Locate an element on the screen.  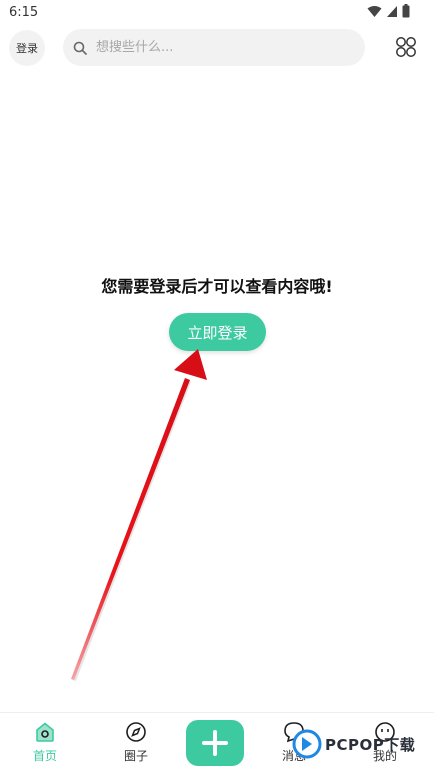
watermark: PCPOP下载 is located at coordinates (353, 744).